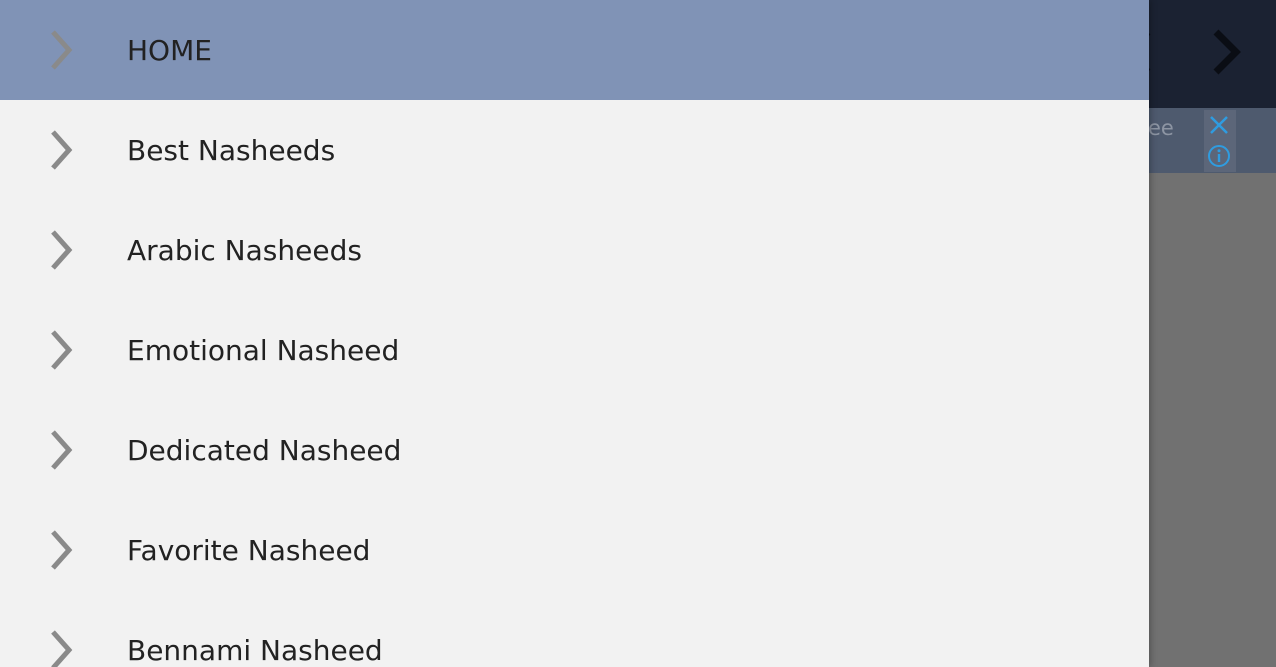 This screenshot has height=667, width=1276. I want to click on menu-item-label: Arabic Nasheeds, so click(244, 250).